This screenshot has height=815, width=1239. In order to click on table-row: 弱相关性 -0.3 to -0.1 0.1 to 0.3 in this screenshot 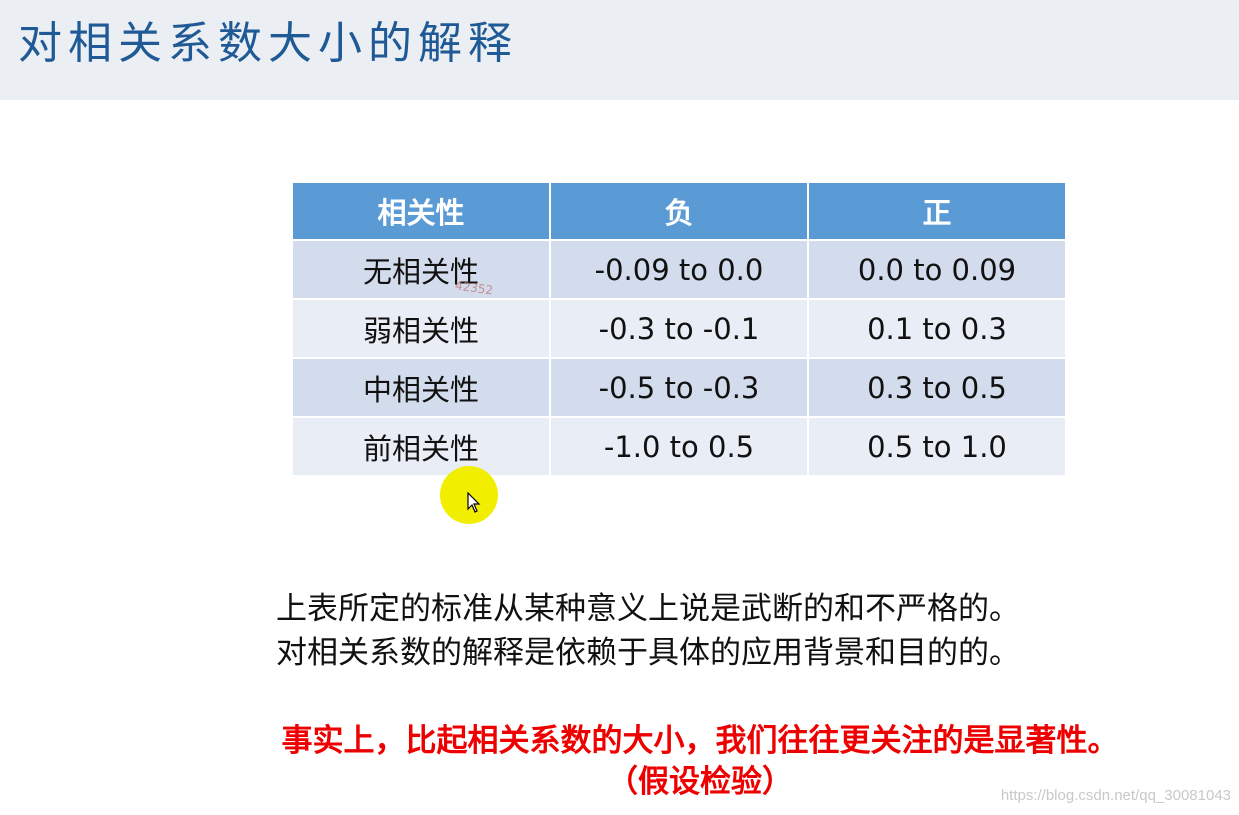, I will do `click(679, 328)`.